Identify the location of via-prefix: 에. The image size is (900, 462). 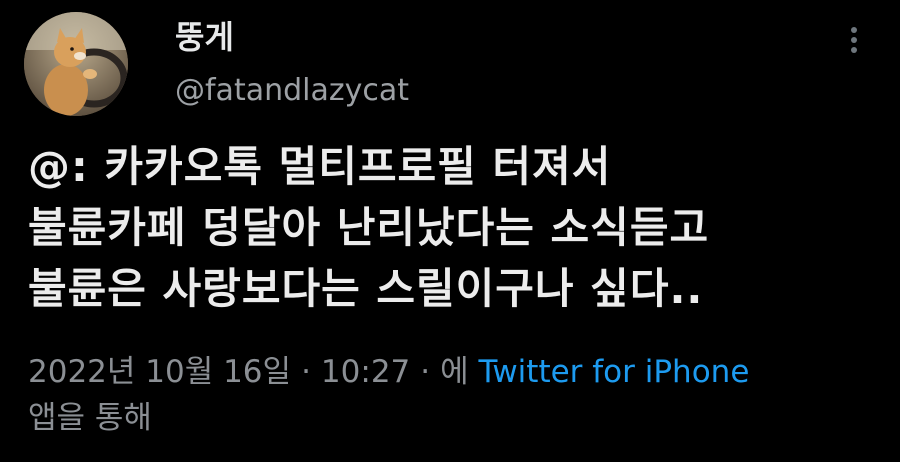
(454, 372).